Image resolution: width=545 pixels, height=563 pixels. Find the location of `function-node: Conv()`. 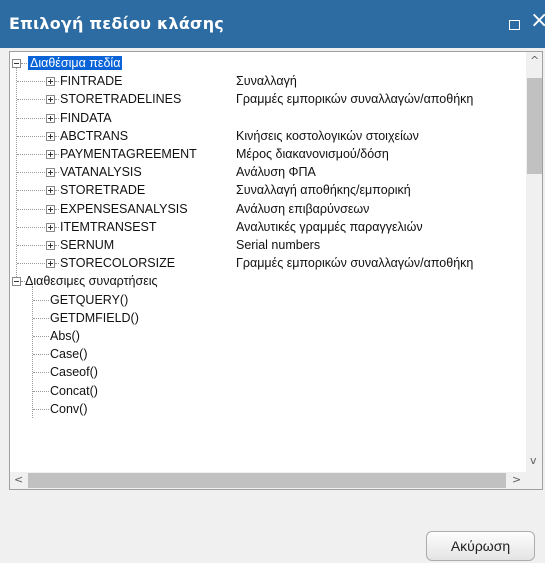

function-node: Conv() is located at coordinates (69, 409).